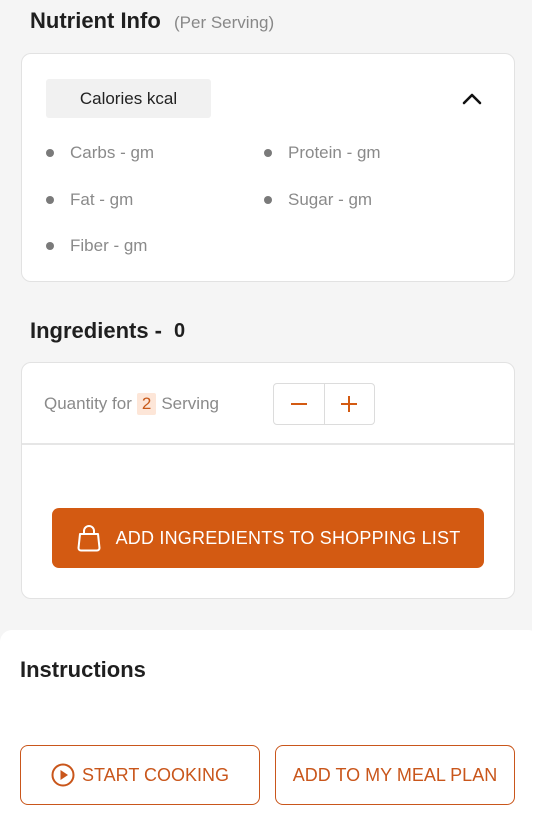  I want to click on instructions-title: Instructions, so click(83, 669).